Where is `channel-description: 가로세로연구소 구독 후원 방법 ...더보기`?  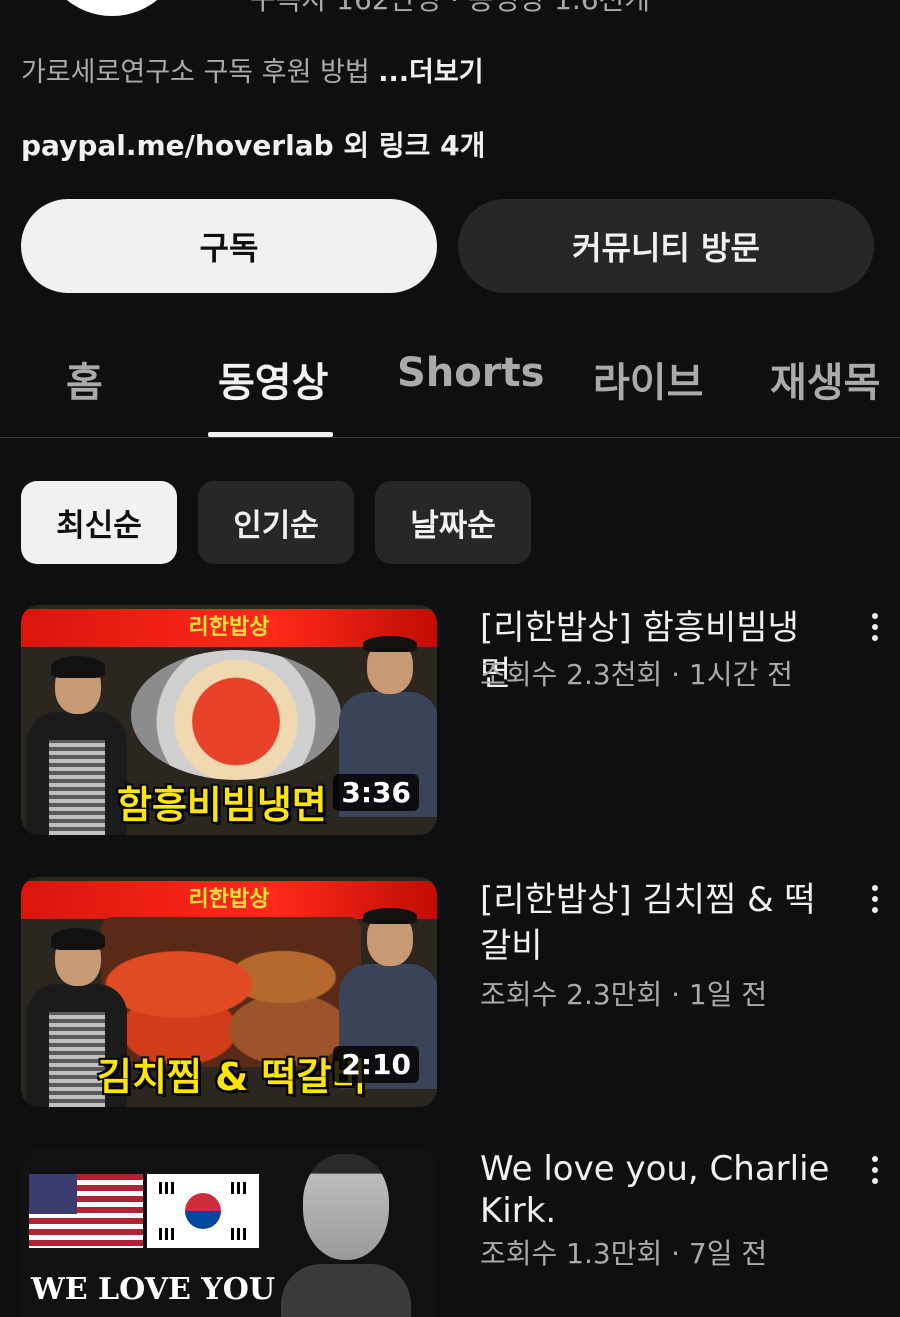 channel-description: 가로세로연구소 구독 후원 방법 ...더보기 is located at coordinates (252, 69).